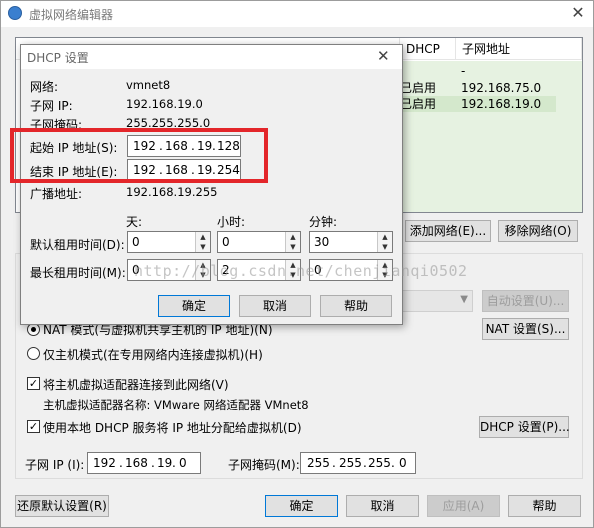 Image resolution: width=594 pixels, height=528 pixels. What do you see at coordinates (538, 231) in the screenshot?
I see `remove-network-button: 移除网络(O)` at bounding box center [538, 231].